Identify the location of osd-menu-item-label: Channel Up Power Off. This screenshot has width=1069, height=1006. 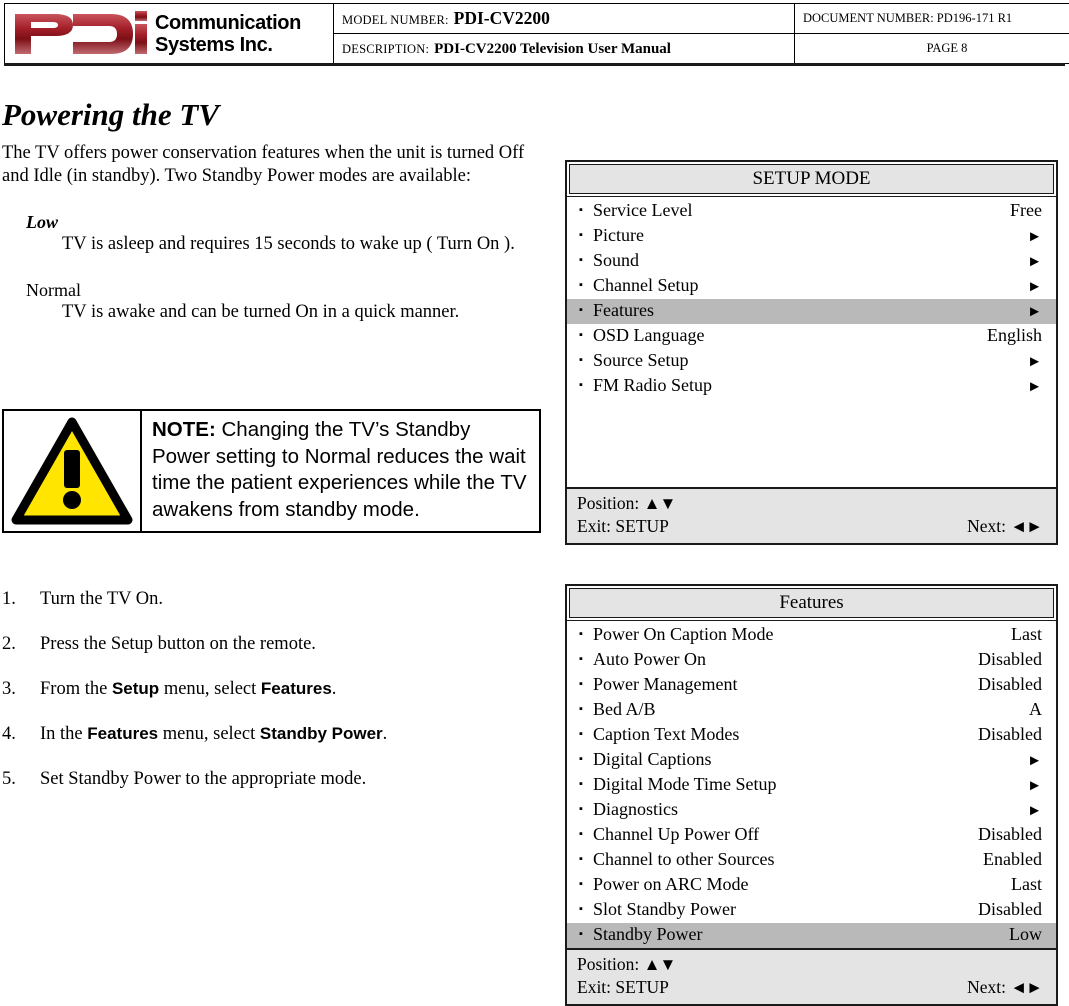
(780, 834).